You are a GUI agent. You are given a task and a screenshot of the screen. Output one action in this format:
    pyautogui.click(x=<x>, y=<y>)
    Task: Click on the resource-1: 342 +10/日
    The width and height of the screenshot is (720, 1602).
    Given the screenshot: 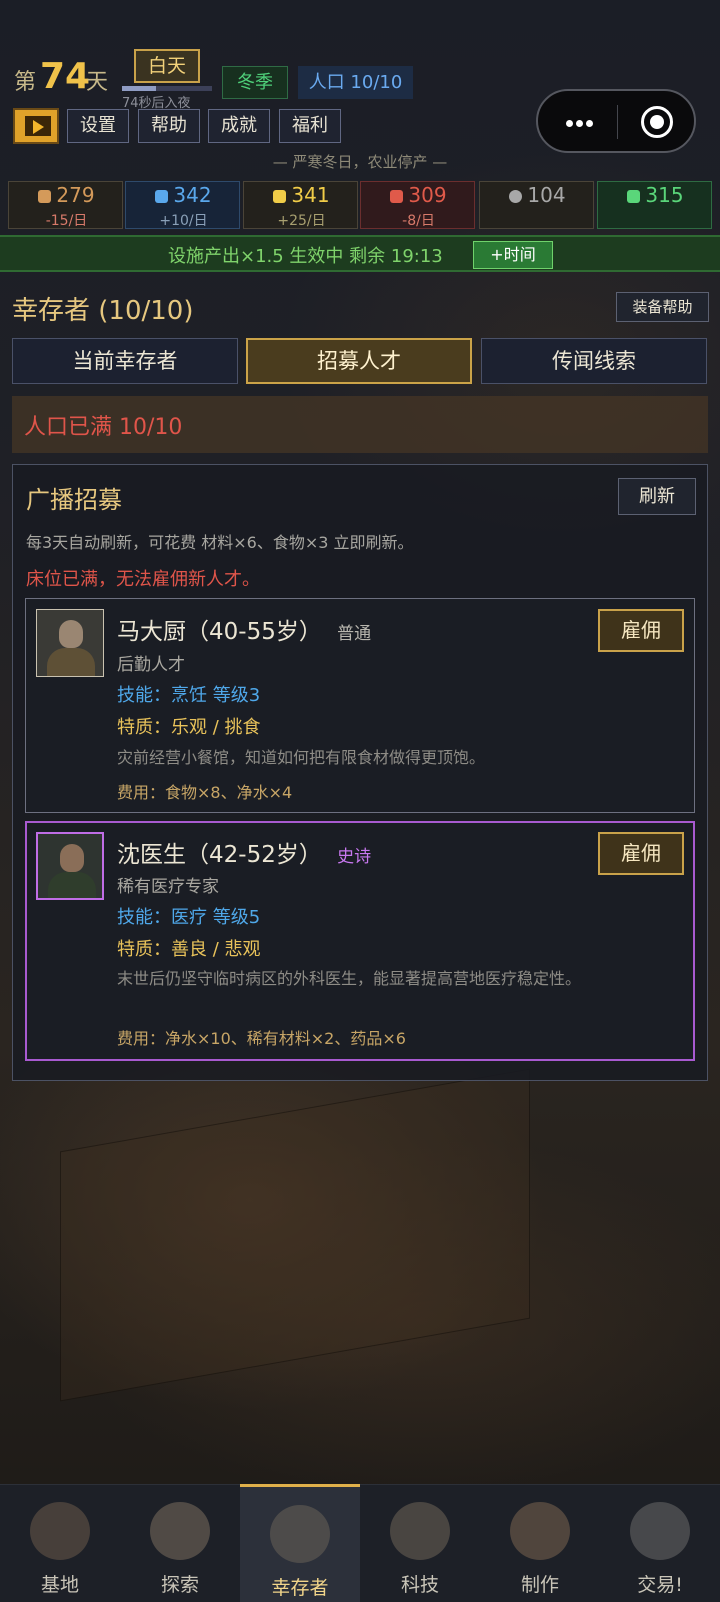 What is the action you would take?
    pyautogui.click(x=182, y=205)
    